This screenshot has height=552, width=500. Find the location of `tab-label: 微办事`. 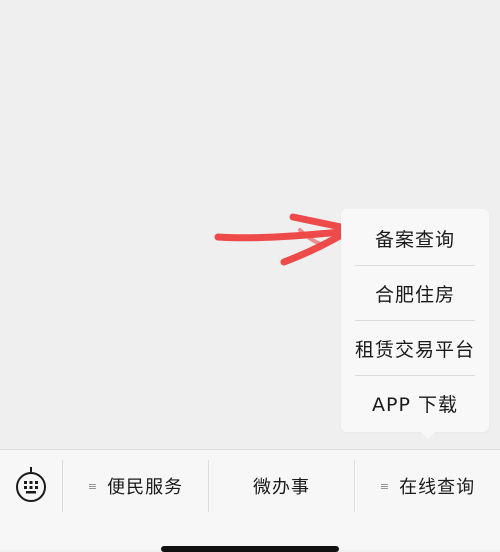

tab-label: 微办事 is located at coordinates (281, 487).